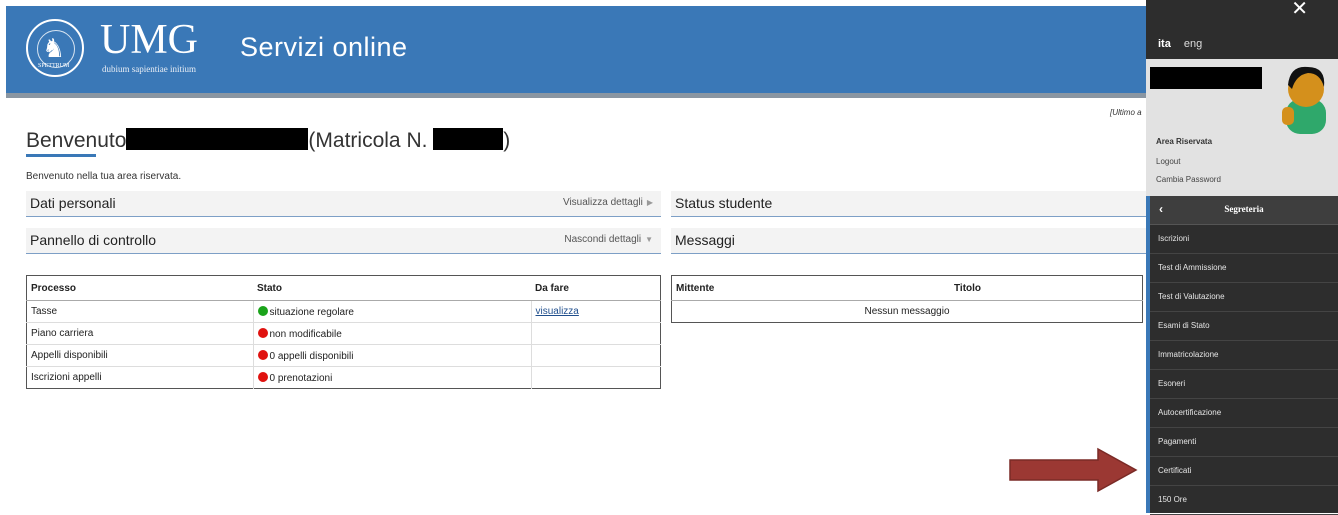 The image size is (1338, 515). Describe the element at coordinates (1244, 355) in the screenshot. I see `sidebar-item: Immatricolazione` at that location.